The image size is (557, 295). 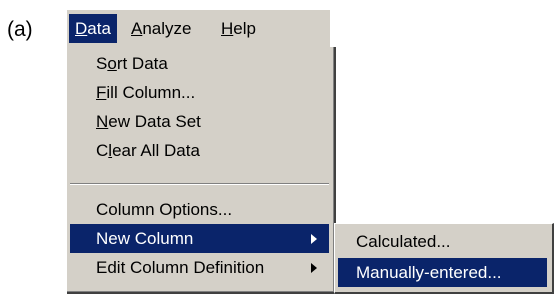 I want to click on menu-analyze: Analyze, so click(x=161, y=28).